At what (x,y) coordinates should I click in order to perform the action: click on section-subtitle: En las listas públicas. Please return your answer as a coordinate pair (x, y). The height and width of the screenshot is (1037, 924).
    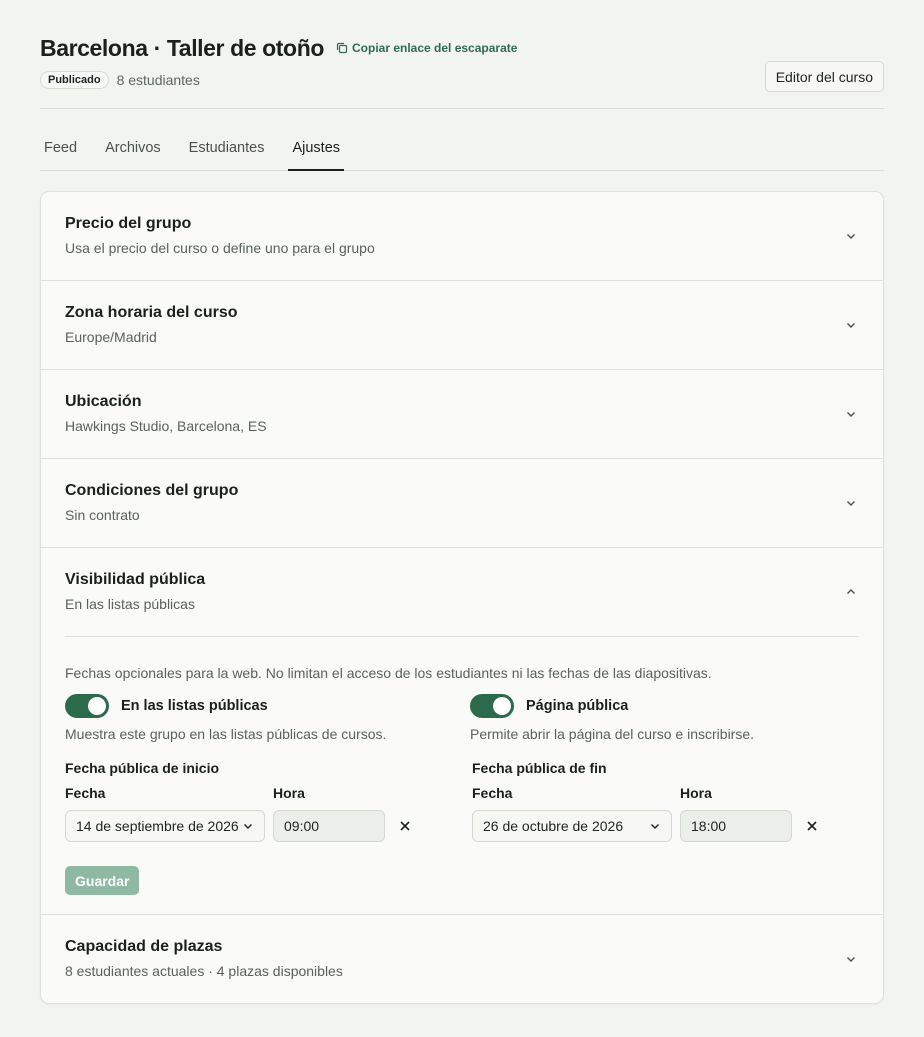
    Looking at the image, I should click on (130, 604).